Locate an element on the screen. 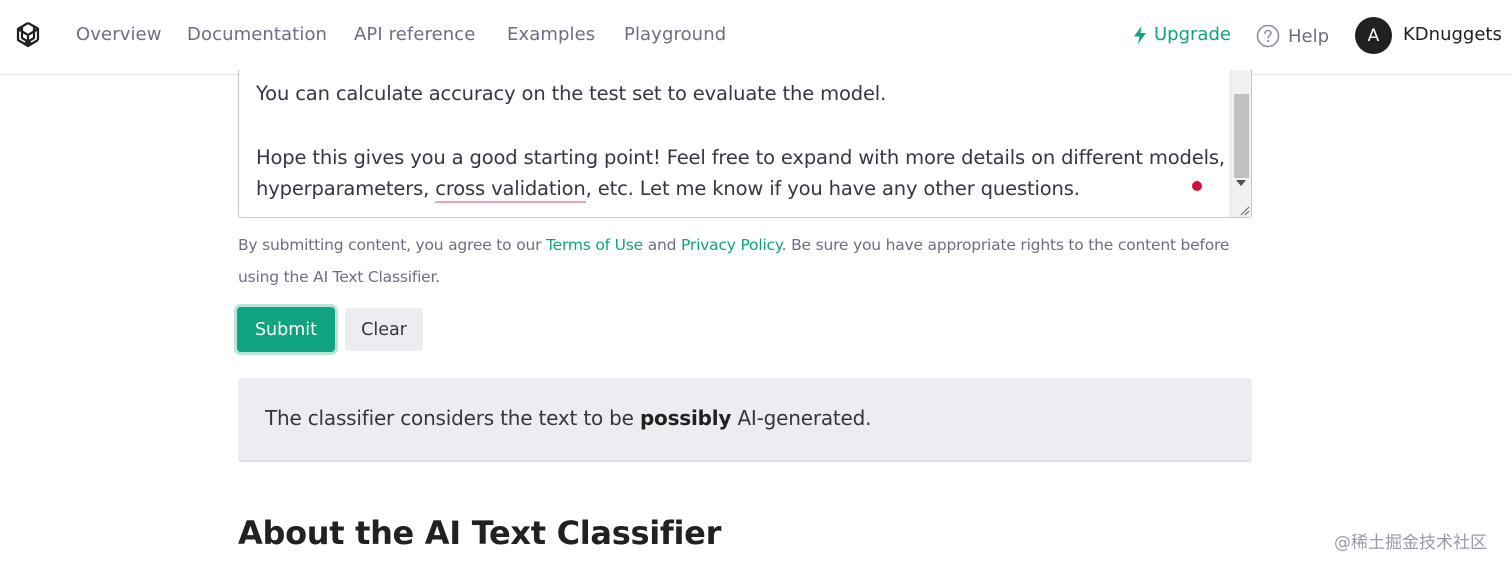  disclaimer-text: and is located at coordinates (662, 245).